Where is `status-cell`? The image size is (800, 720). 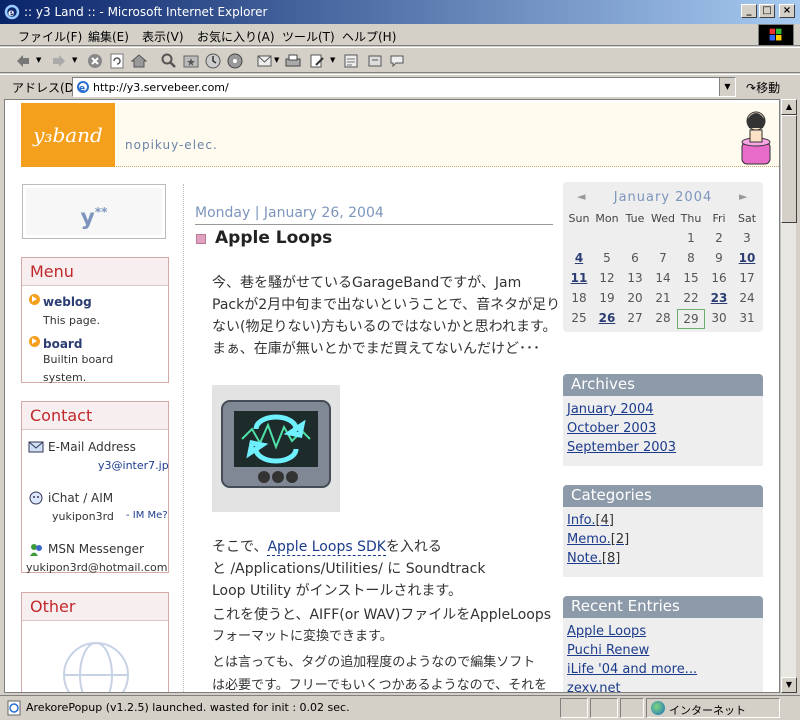
status-cell is located at coordinates (574, 708).